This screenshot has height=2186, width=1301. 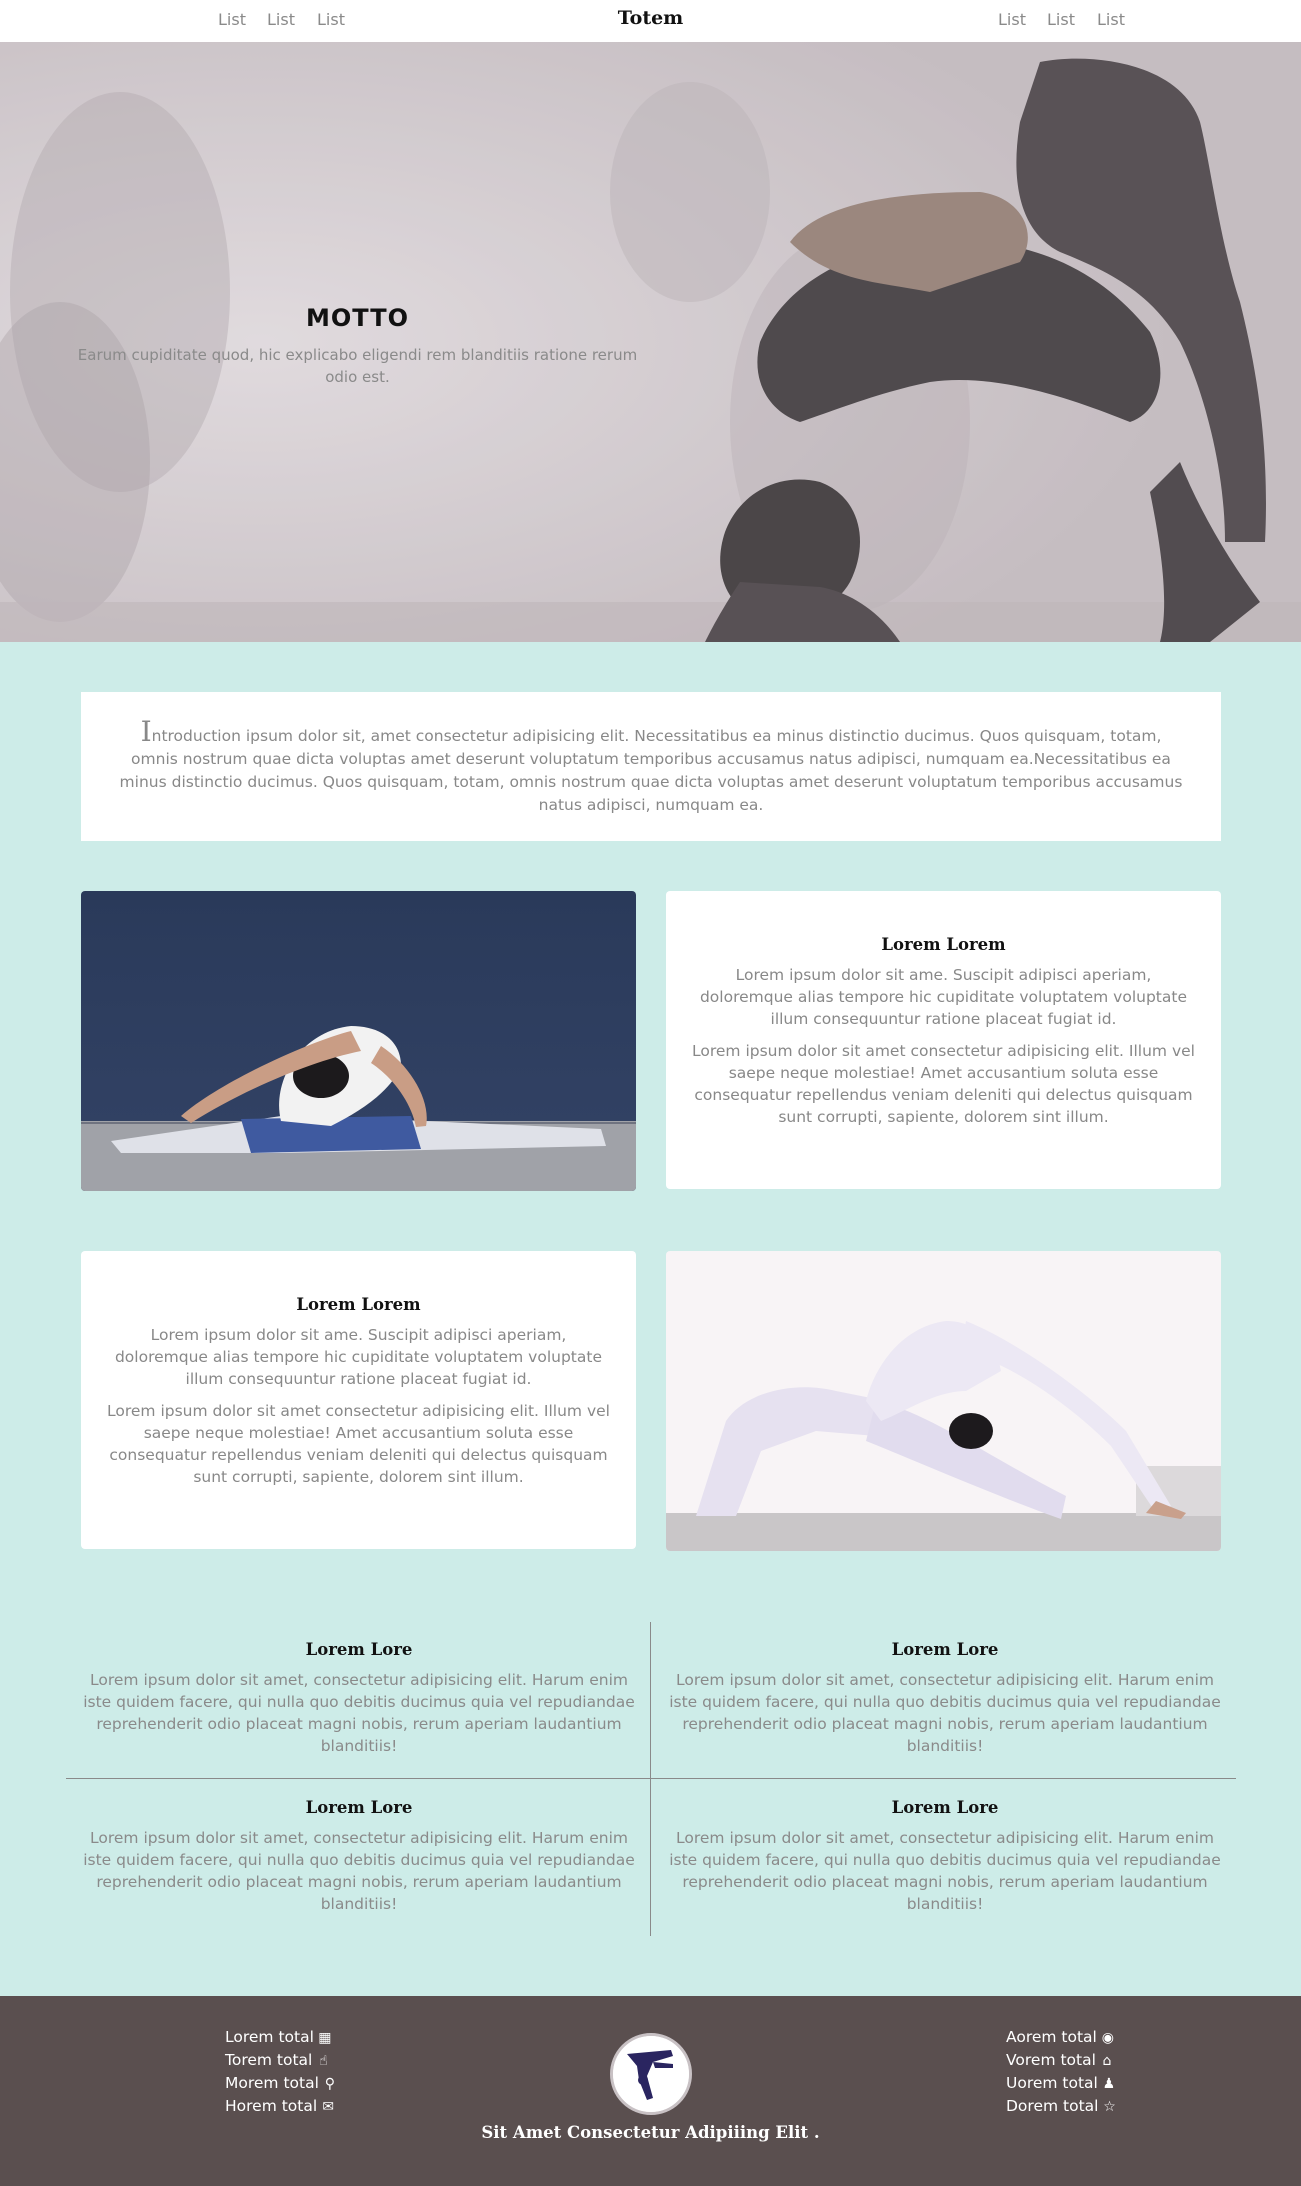 I want to click on footer-link-label: Dorem total, so click(x=1052, y=2106).